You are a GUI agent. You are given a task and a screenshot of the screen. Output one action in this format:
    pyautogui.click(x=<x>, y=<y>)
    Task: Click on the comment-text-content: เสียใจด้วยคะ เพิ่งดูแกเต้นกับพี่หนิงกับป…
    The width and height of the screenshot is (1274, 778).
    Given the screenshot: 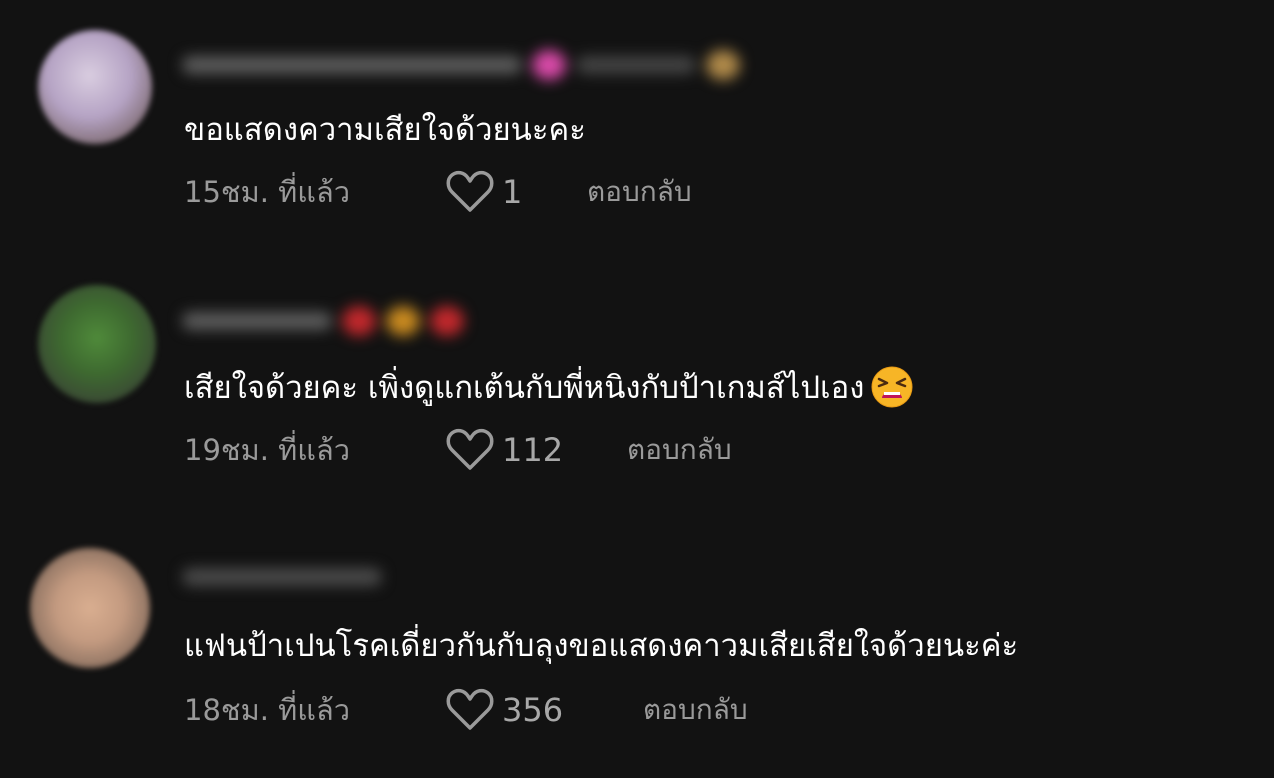 What is the action you would take?
    pyautogui.click(x=524, y=388)
    